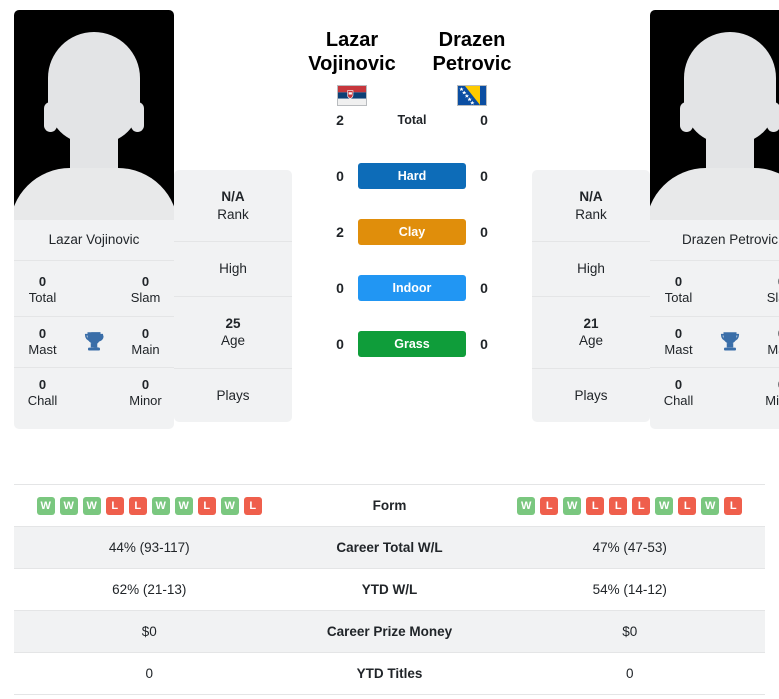 The width and height of the screenshot is (779, 699). Describe the element at coordinates (678, 298) in the screenshot. I see `titles-total-label: Total` at that location.